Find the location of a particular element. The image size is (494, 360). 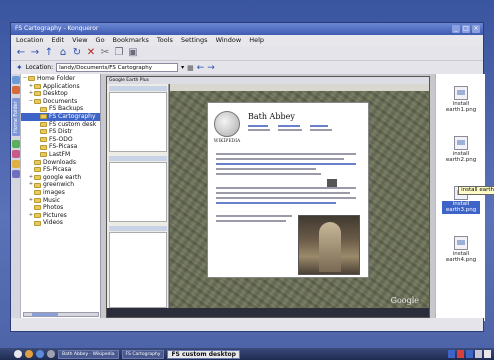

tree-item: Downloads is located at coordinates (60, 163).